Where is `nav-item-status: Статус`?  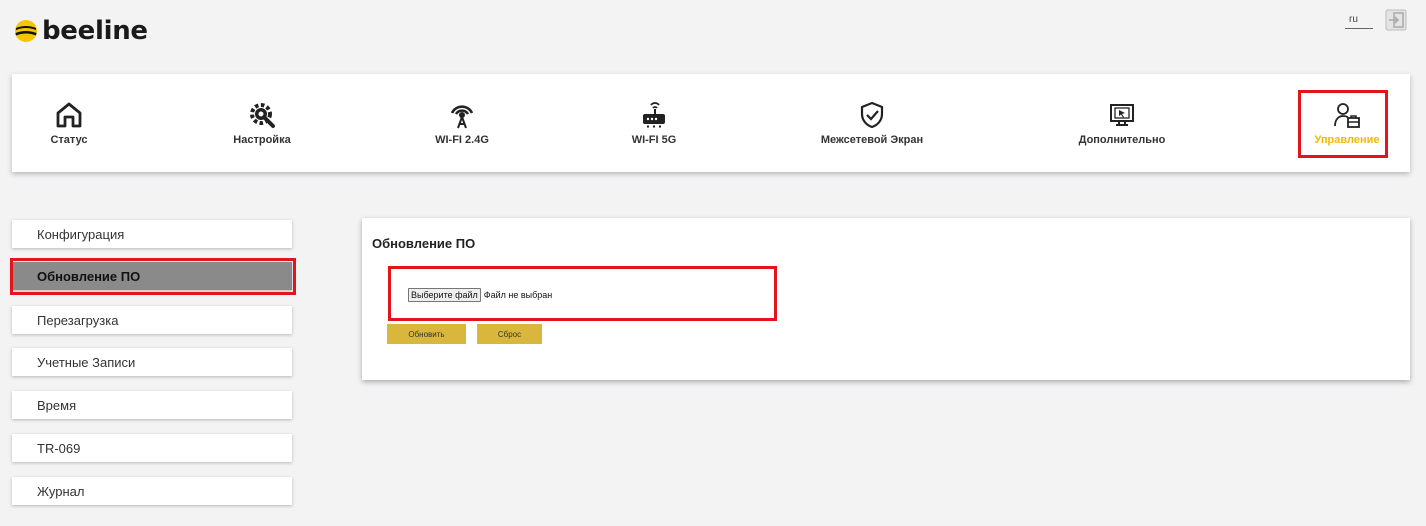
nav-item-status: Статус is located at coordinates (69, 123).